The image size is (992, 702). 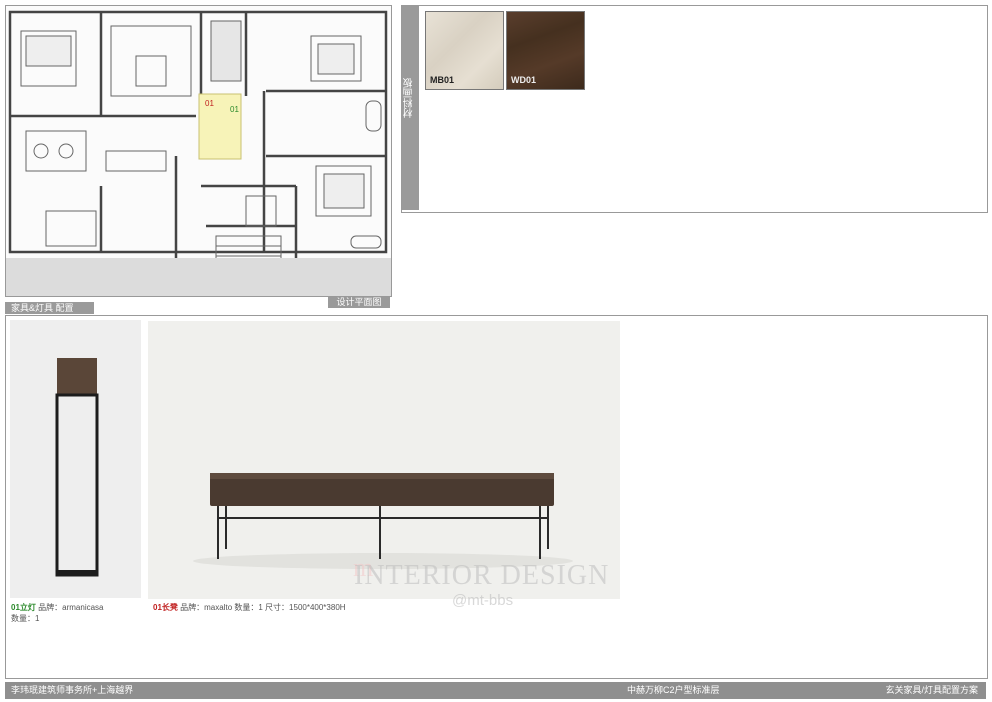 I want to click on plan-label: 设计平面图, so click(x=359, y=302).